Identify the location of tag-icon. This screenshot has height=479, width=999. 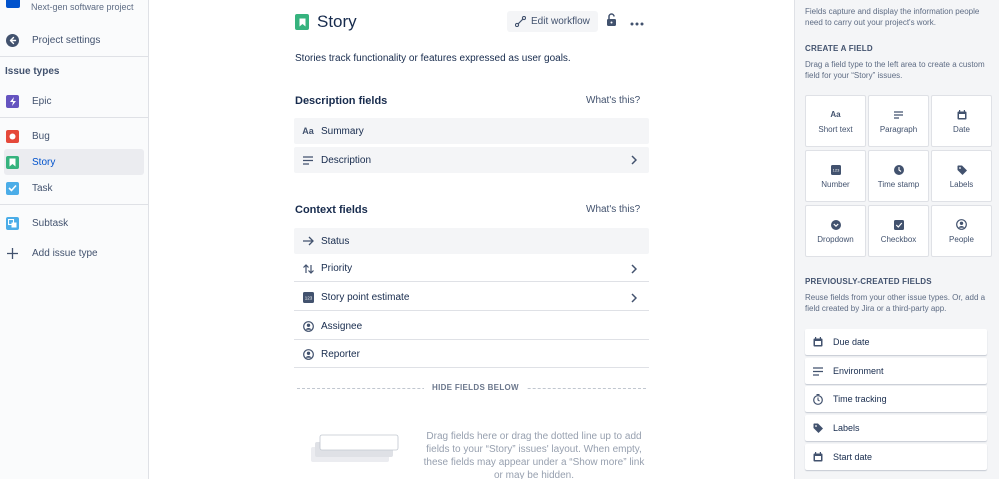
(818, 428).